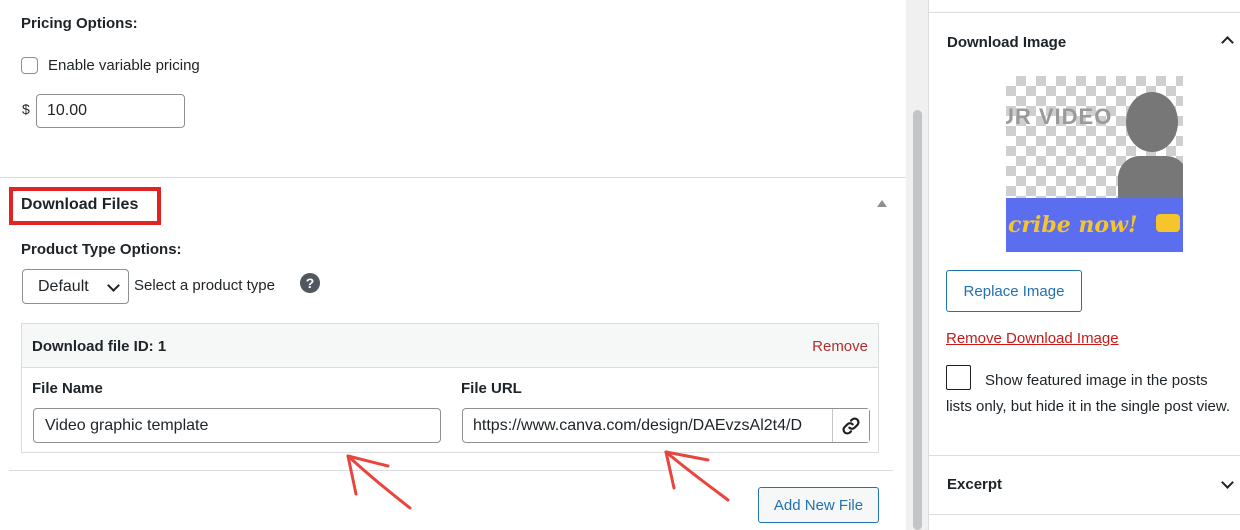  What do you see at coordinates (1014, 291) in the screenshot?
I see `replace-image-button: Replace Image` at bounding box center [1014, 291].